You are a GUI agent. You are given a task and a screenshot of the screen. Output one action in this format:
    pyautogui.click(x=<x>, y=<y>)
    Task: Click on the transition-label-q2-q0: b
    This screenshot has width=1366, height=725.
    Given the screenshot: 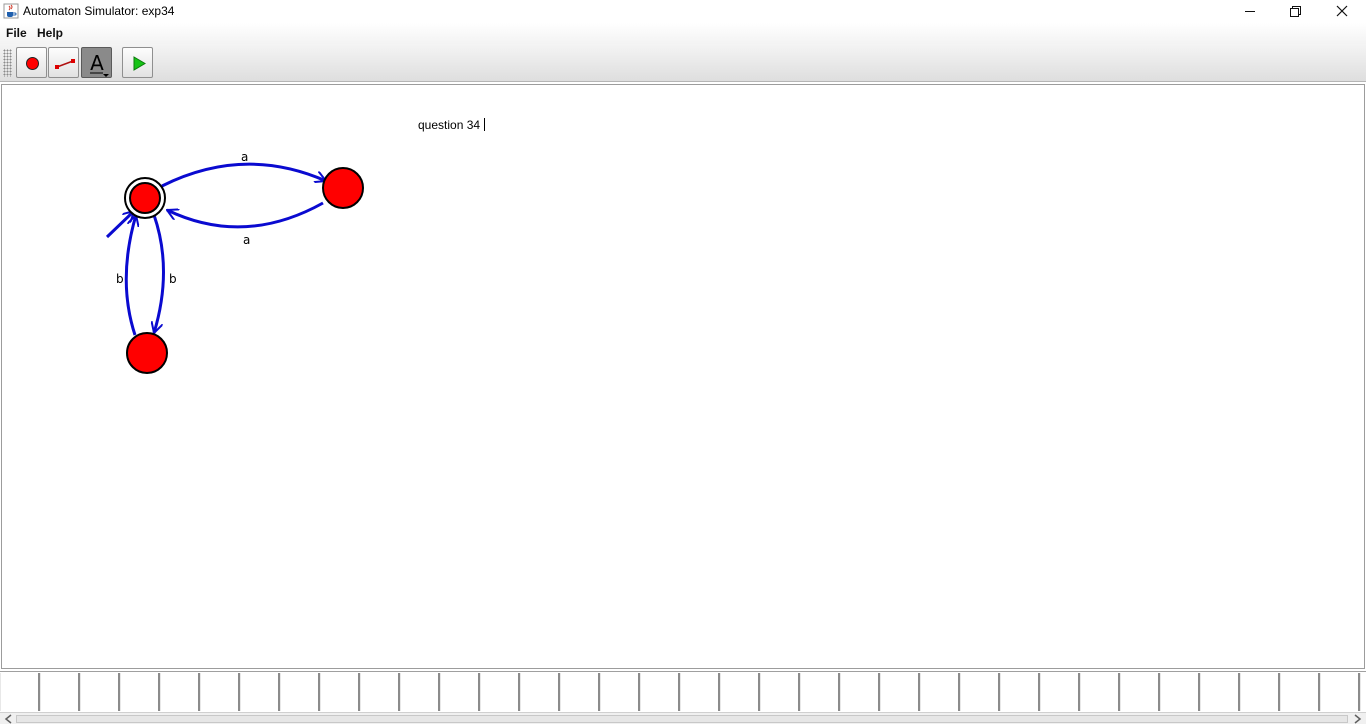 What is the action you would take?
    pyautogui.click(x=120, y=279)
    